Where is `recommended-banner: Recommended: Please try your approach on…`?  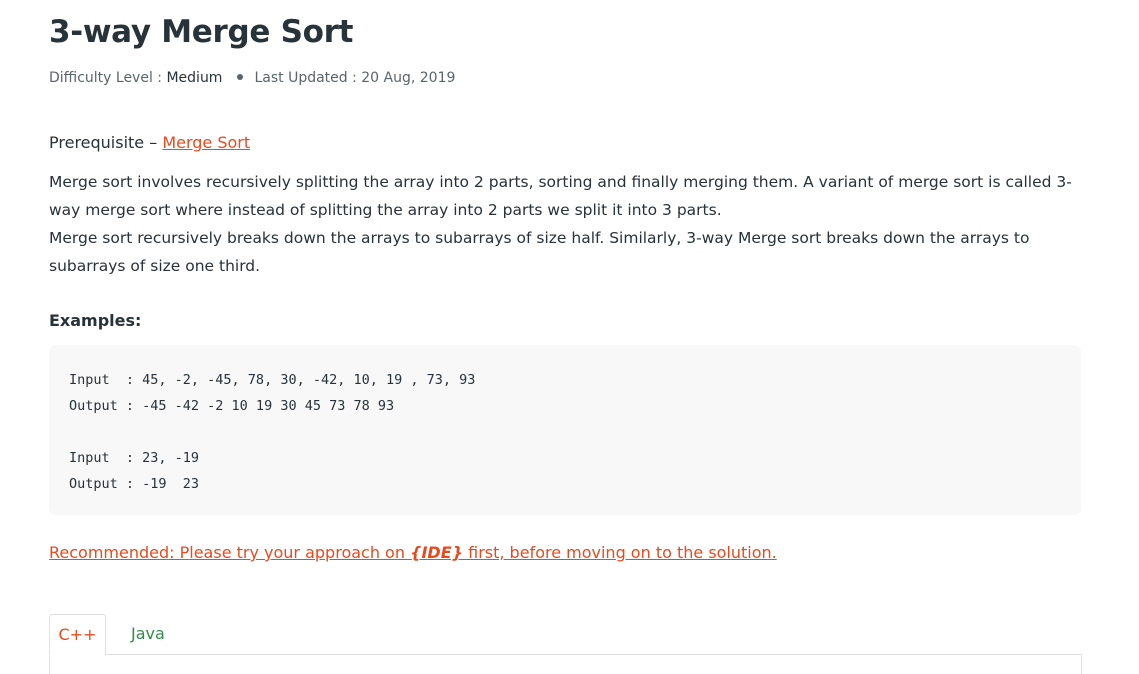
recommended-banner: Recommended: Please try your approach on… is located at coordinates (413, 552).